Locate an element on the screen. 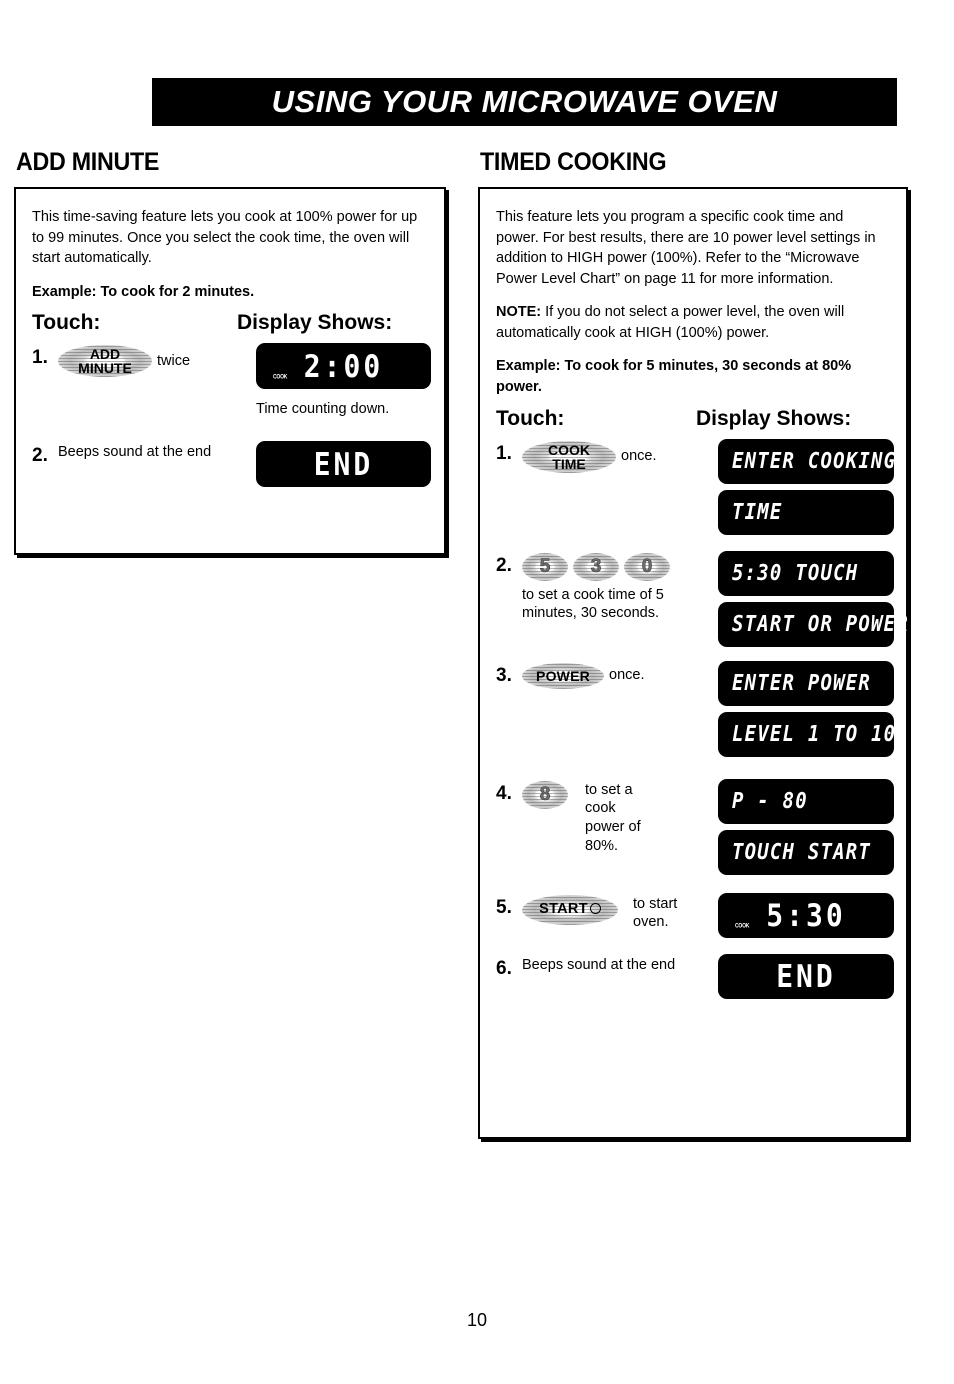  lcd-display-text: ENTER COOKING is located at coordinates (814, 461).